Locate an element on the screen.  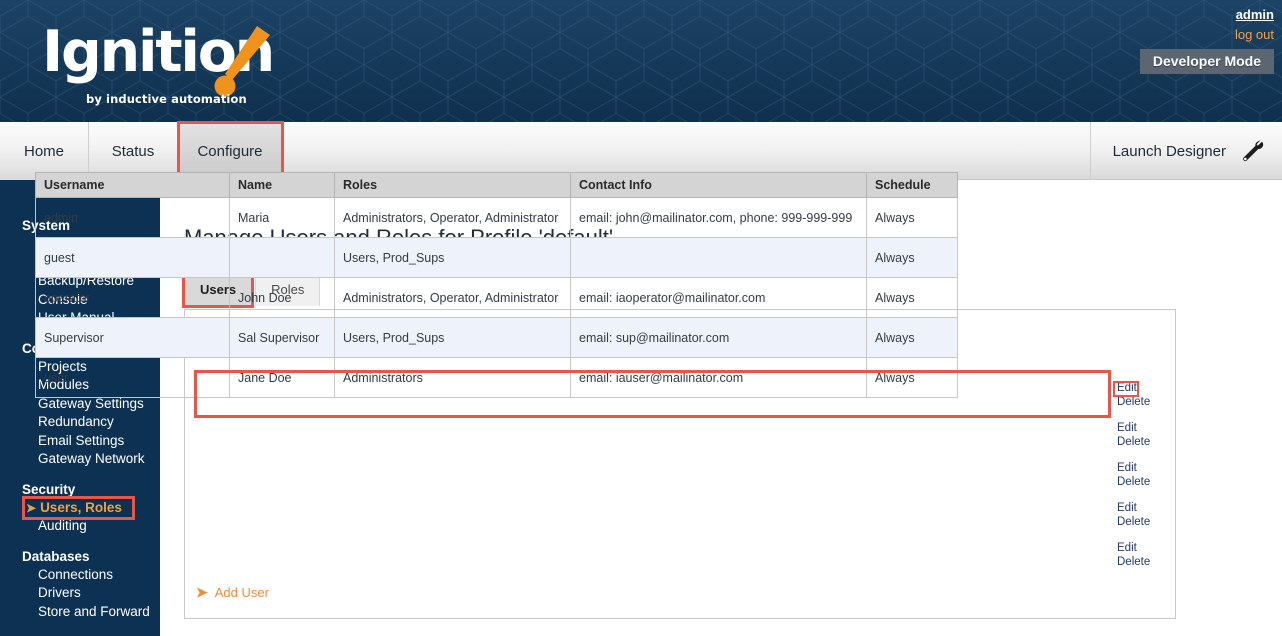
cell-contact: email: iauser@mailinator.com is located at coordinates (718, 377).